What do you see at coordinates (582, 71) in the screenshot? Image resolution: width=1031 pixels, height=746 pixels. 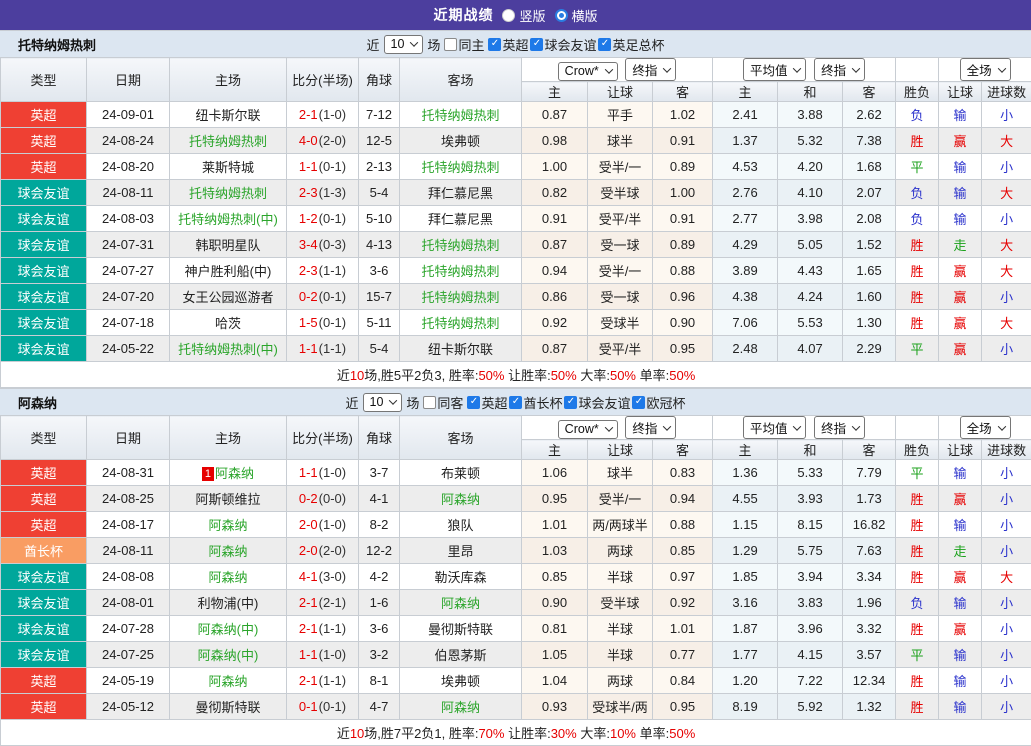 I see `handicap-source-value: Crow*` at bounding box center [582, 71].